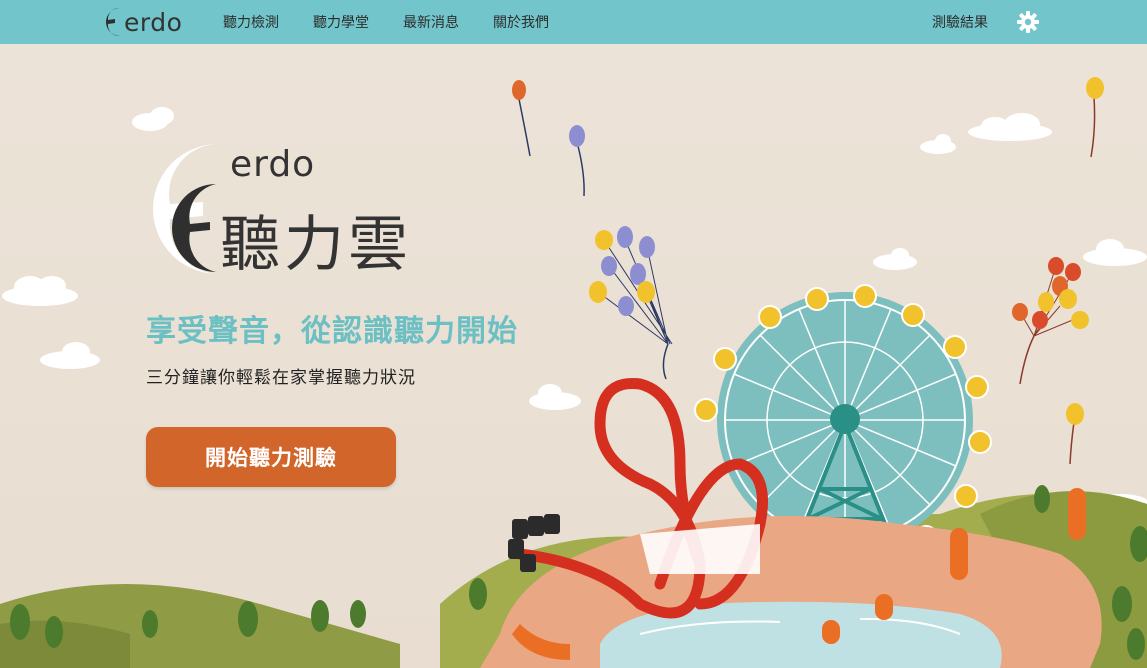  I want to click on brand-text-en: erdo, so click(273, 164).